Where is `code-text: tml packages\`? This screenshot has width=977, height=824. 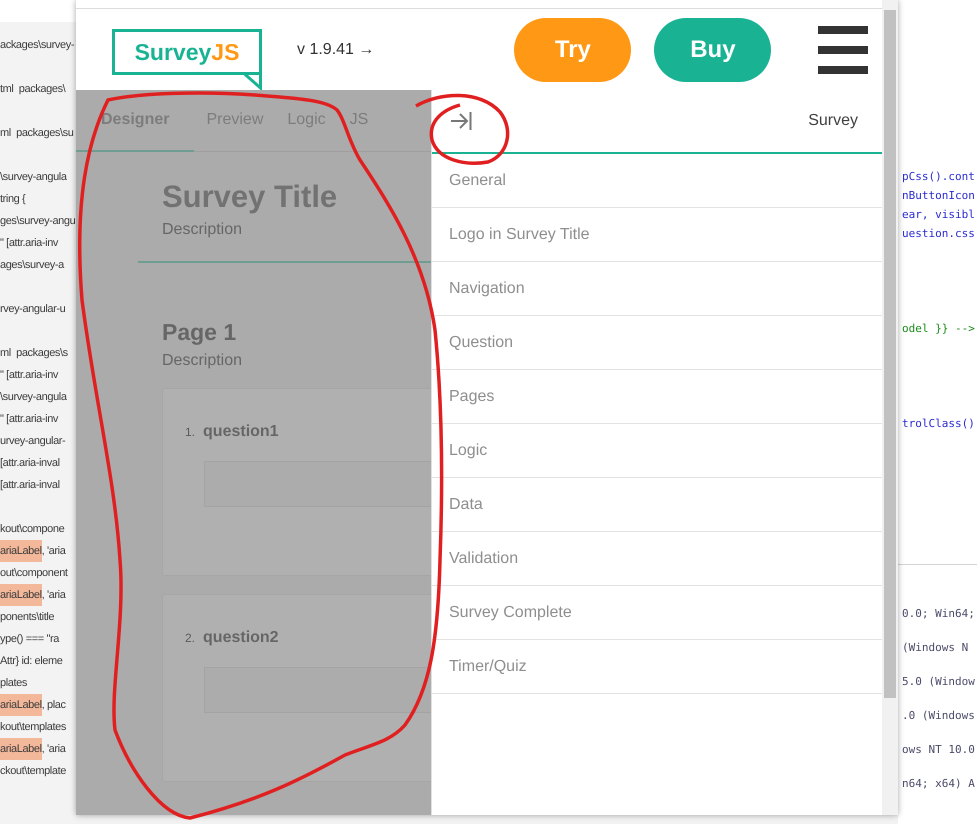 code-text: tml packages\ is located at coordinates (33, 89).